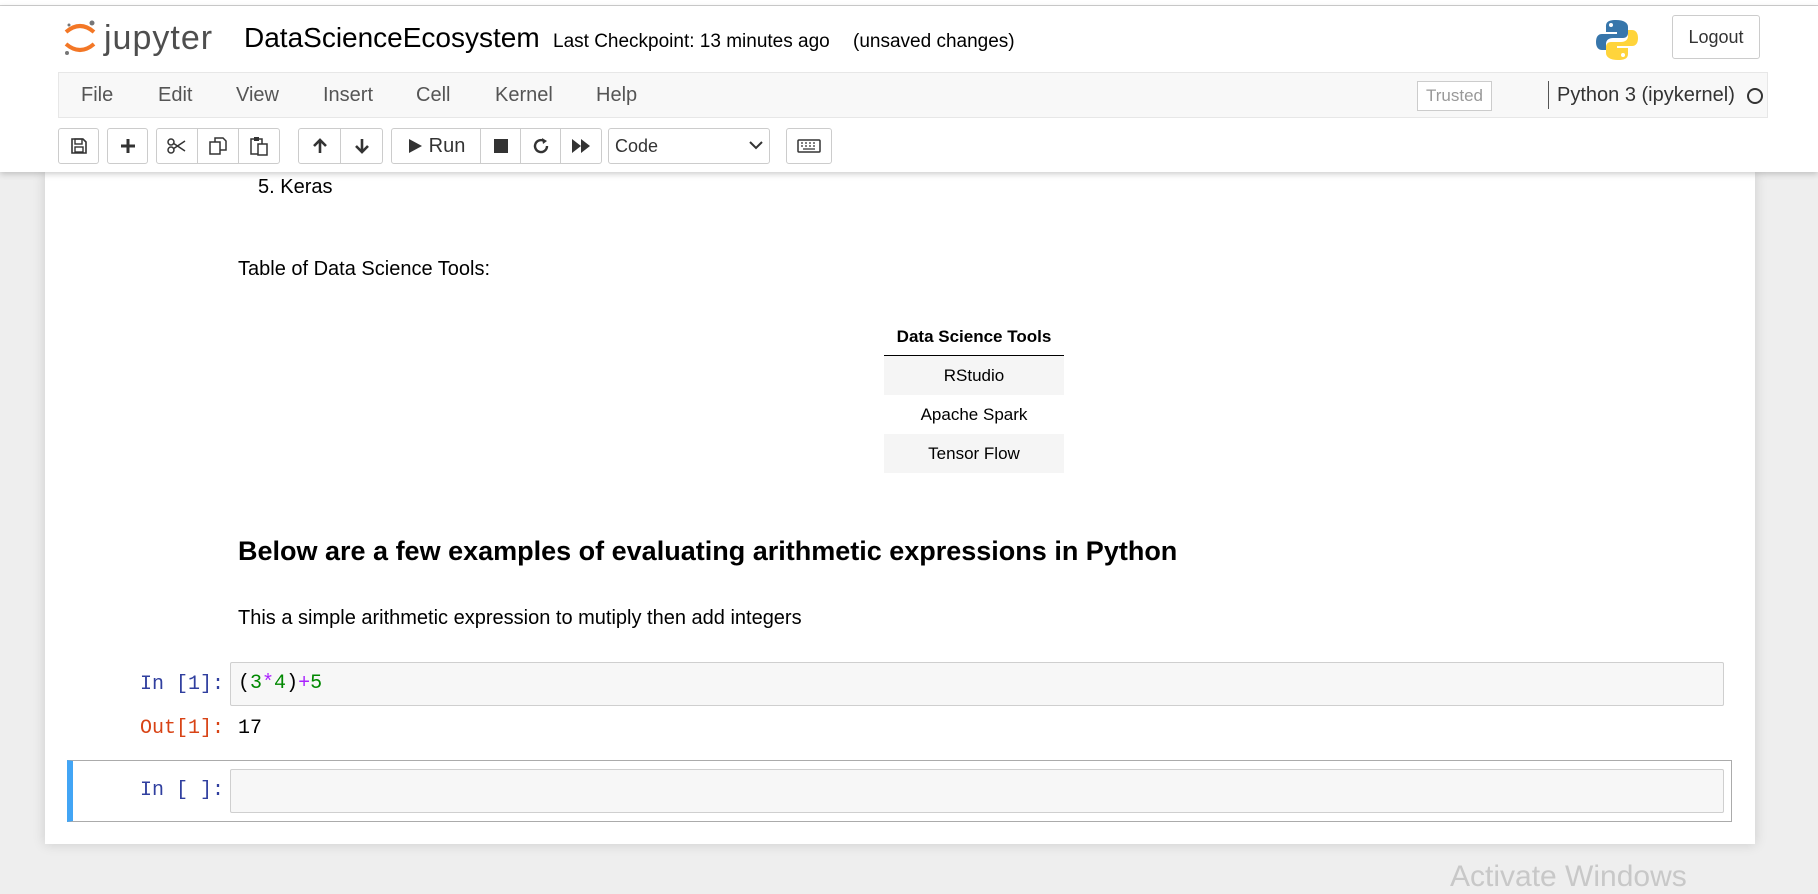  I want to click on restart-icon, so click(540, 146).